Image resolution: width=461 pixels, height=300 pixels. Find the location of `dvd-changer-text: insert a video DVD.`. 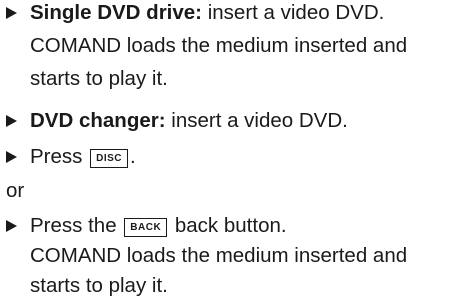

dvd-changer-text: insert a video DVD. is located at coordinates (256, 120).